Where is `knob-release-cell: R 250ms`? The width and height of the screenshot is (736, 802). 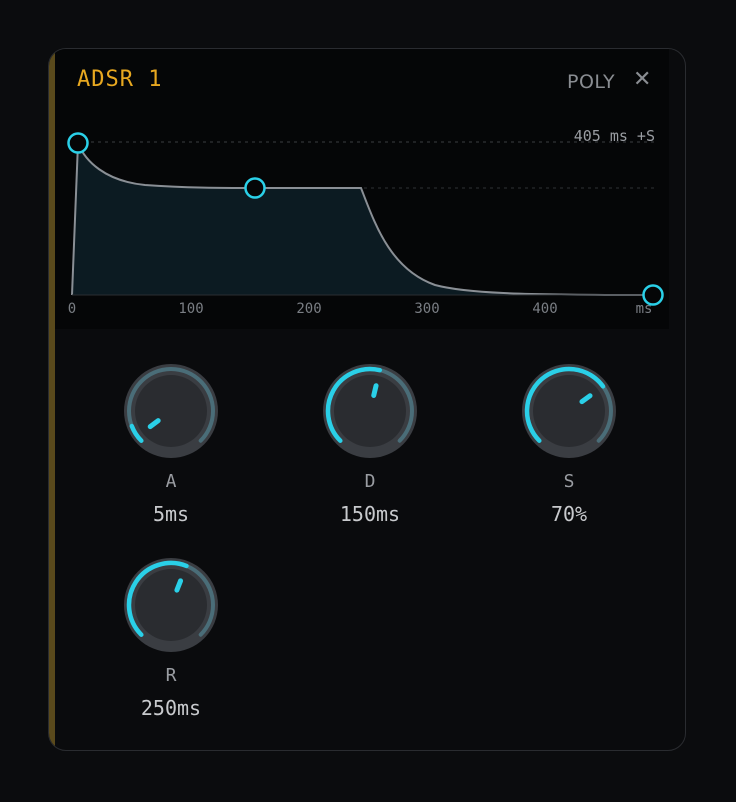 knob-release-cell: R 250ms is located at coordinates (171, 637).